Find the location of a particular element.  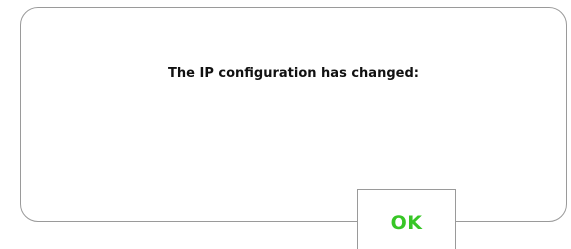

dialog-message: The IP configuration has changed: is located at coordinates (293, 73).